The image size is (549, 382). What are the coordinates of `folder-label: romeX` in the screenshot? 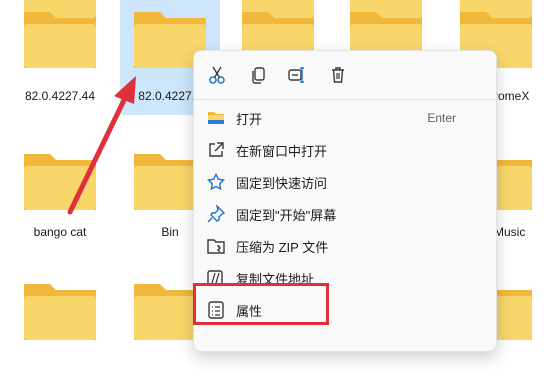 It's located at (512, 96).